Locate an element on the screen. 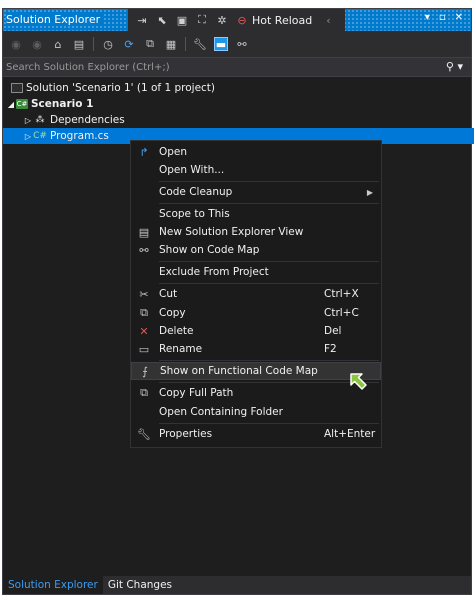  inspect-icon: ⛶ is located at coordinates (202, 19).